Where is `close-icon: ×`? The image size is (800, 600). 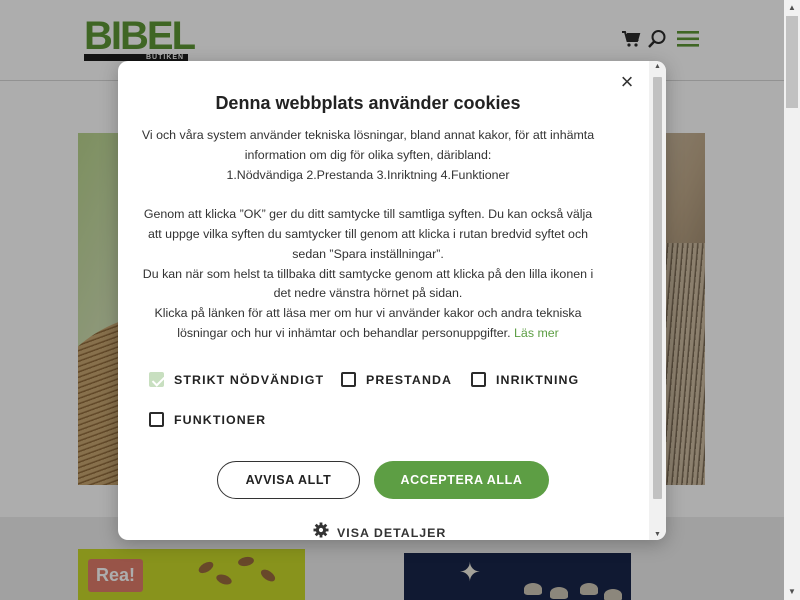
close-icon: × is located at coordinates (627, 82).